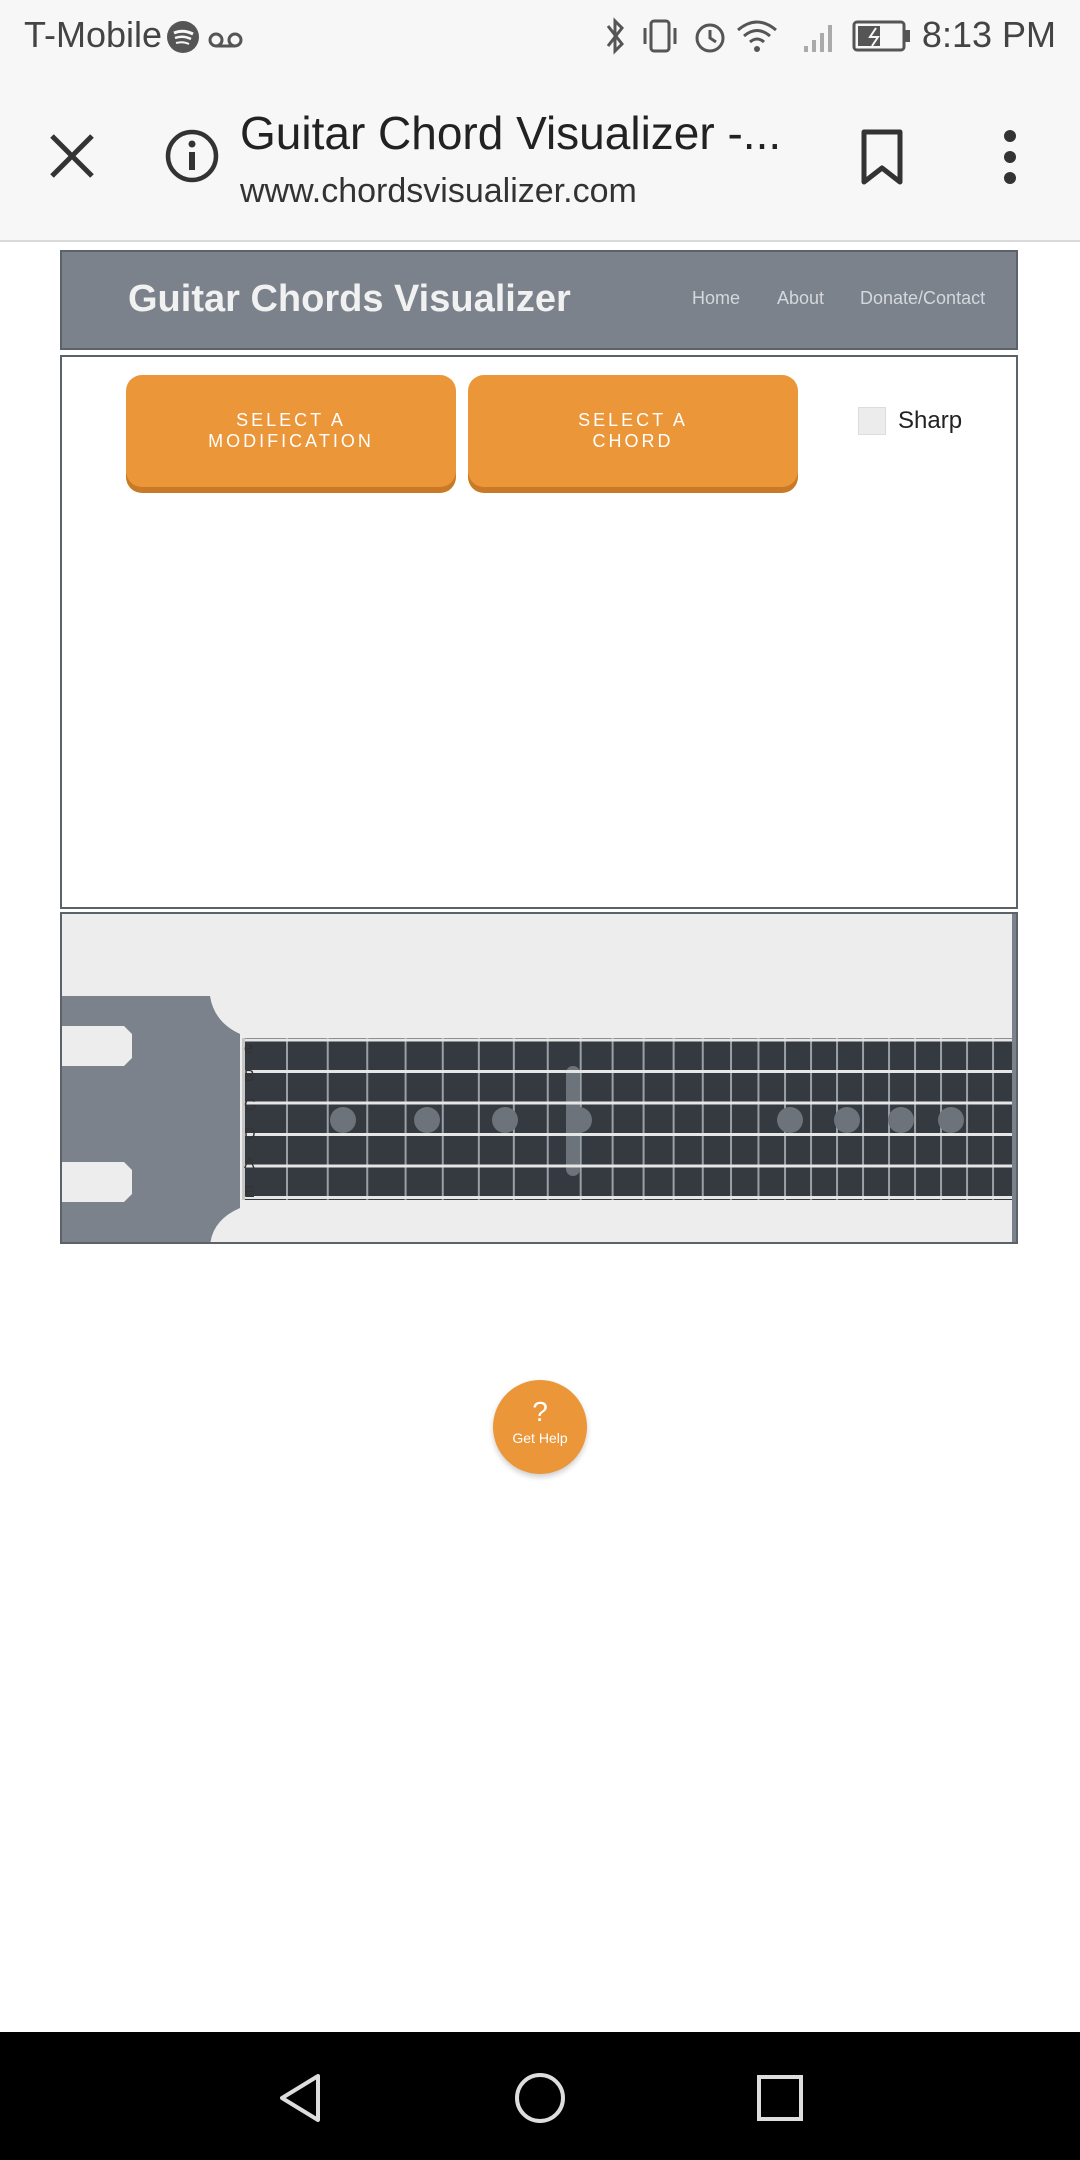  What do you see at coordinates (540, 1438) in the screenshot?
I see `help-label: Get Help` at bounding box center [540, 1438].